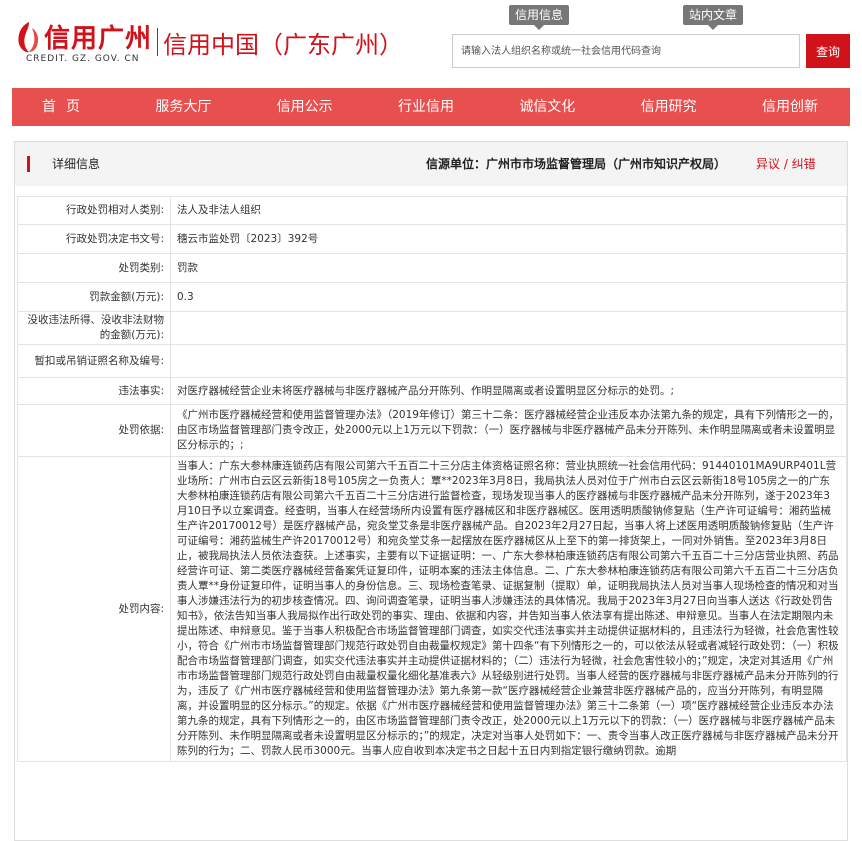 This screenshot has height=841, width=862. I want to click on row-value: 罚款, so click(508, 268).